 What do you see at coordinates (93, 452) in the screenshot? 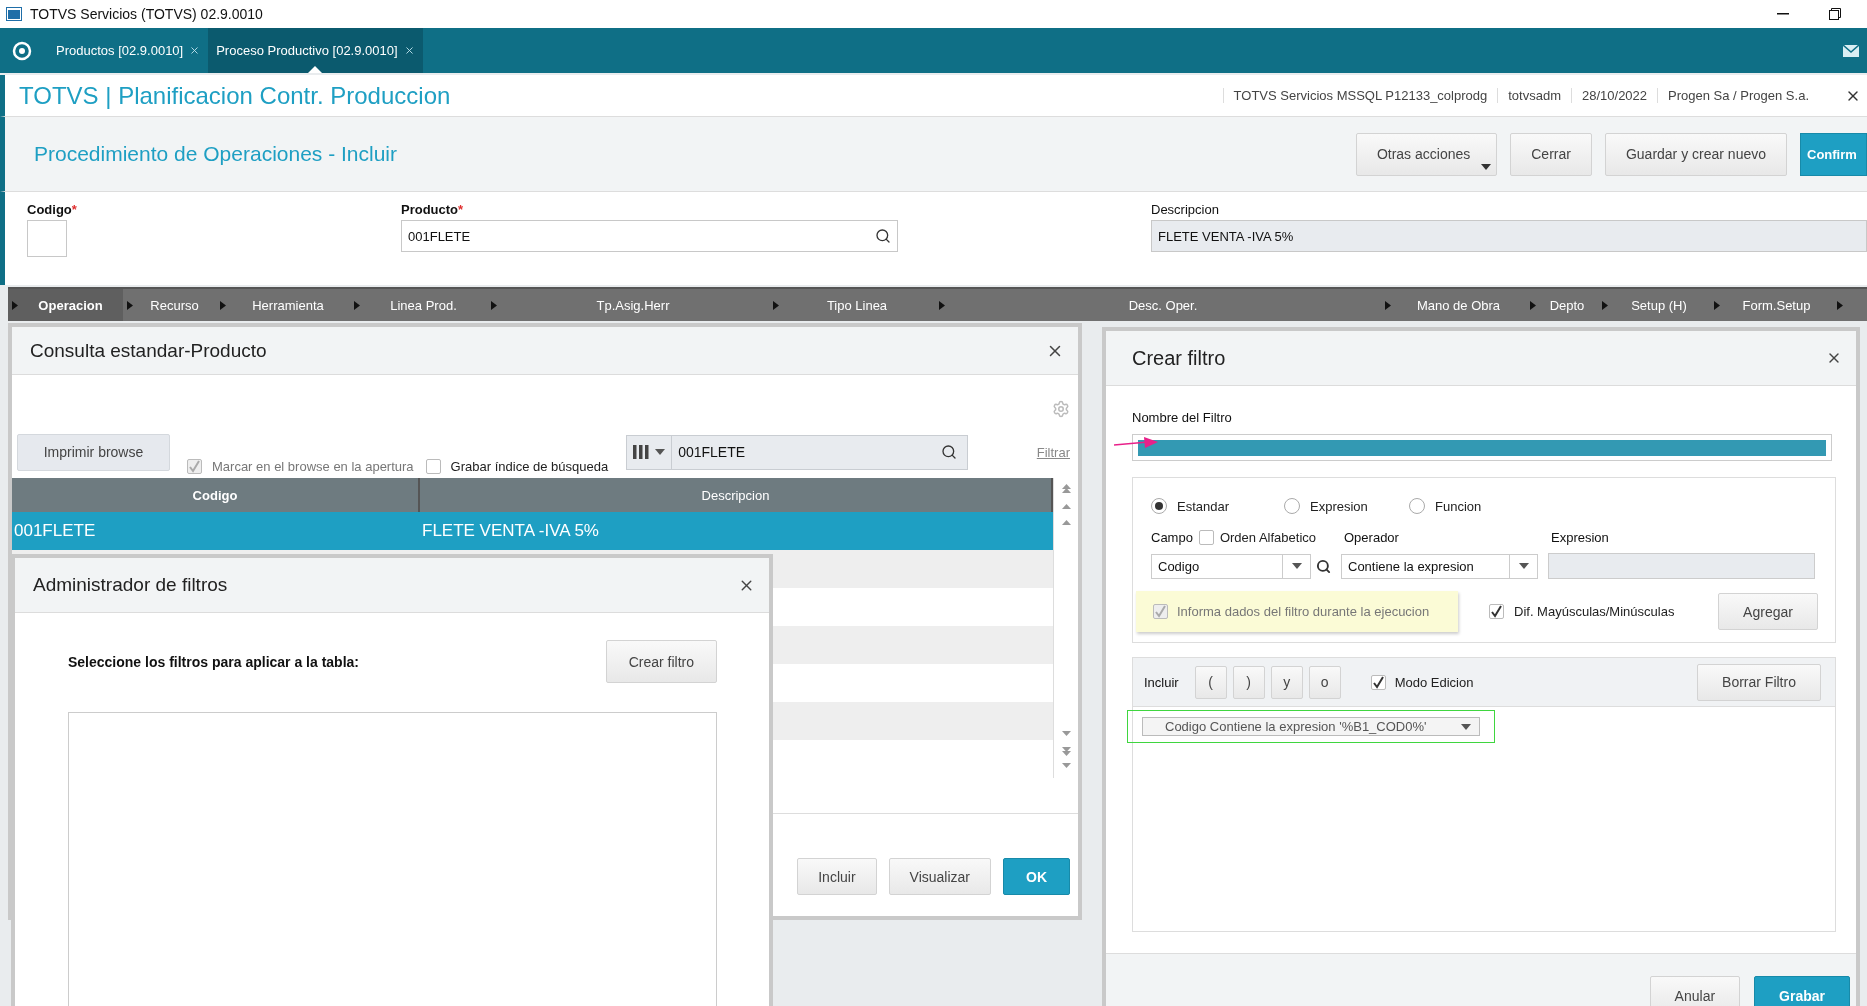
I see `button: Imprimir browse` at bounding box center [93, 452].